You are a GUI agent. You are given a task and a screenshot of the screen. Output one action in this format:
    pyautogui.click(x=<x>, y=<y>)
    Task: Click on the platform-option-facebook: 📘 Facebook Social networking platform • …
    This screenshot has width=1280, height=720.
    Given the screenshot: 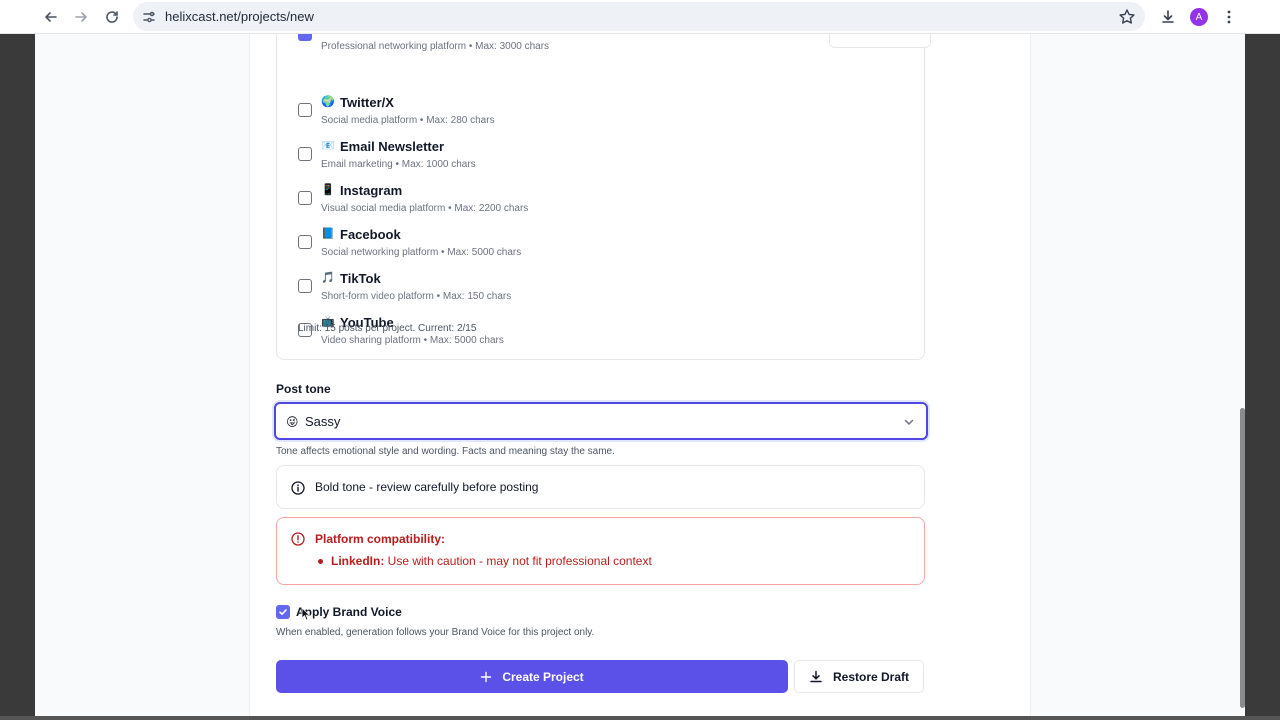 What is the action you would take?
    pyautogui.click(x=577, y=249)
    